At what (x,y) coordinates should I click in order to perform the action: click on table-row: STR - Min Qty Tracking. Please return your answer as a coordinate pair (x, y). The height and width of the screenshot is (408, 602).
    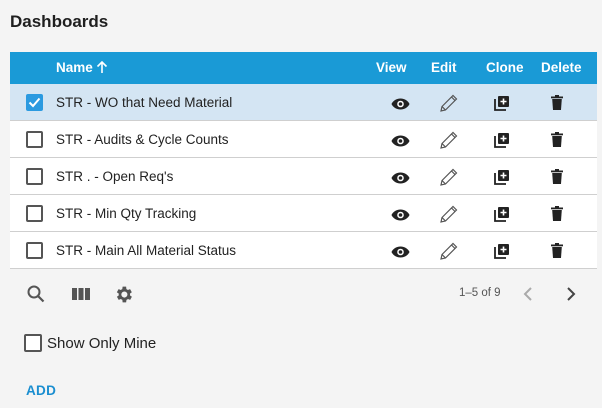
    Looking at the image, I should click on (303, 213).